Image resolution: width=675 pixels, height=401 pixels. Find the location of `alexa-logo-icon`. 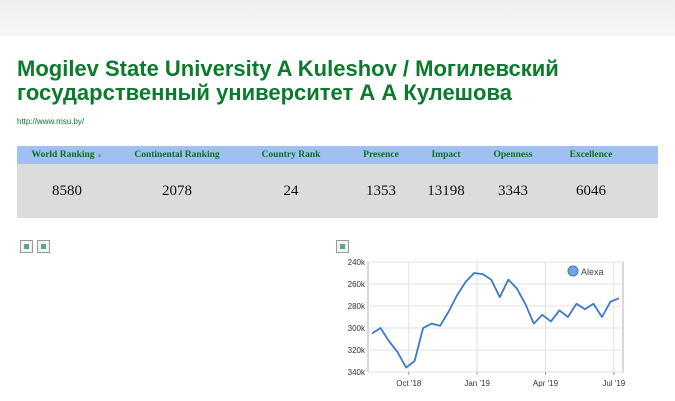

alexa-logo-icon is located at coordinates (573, 271).